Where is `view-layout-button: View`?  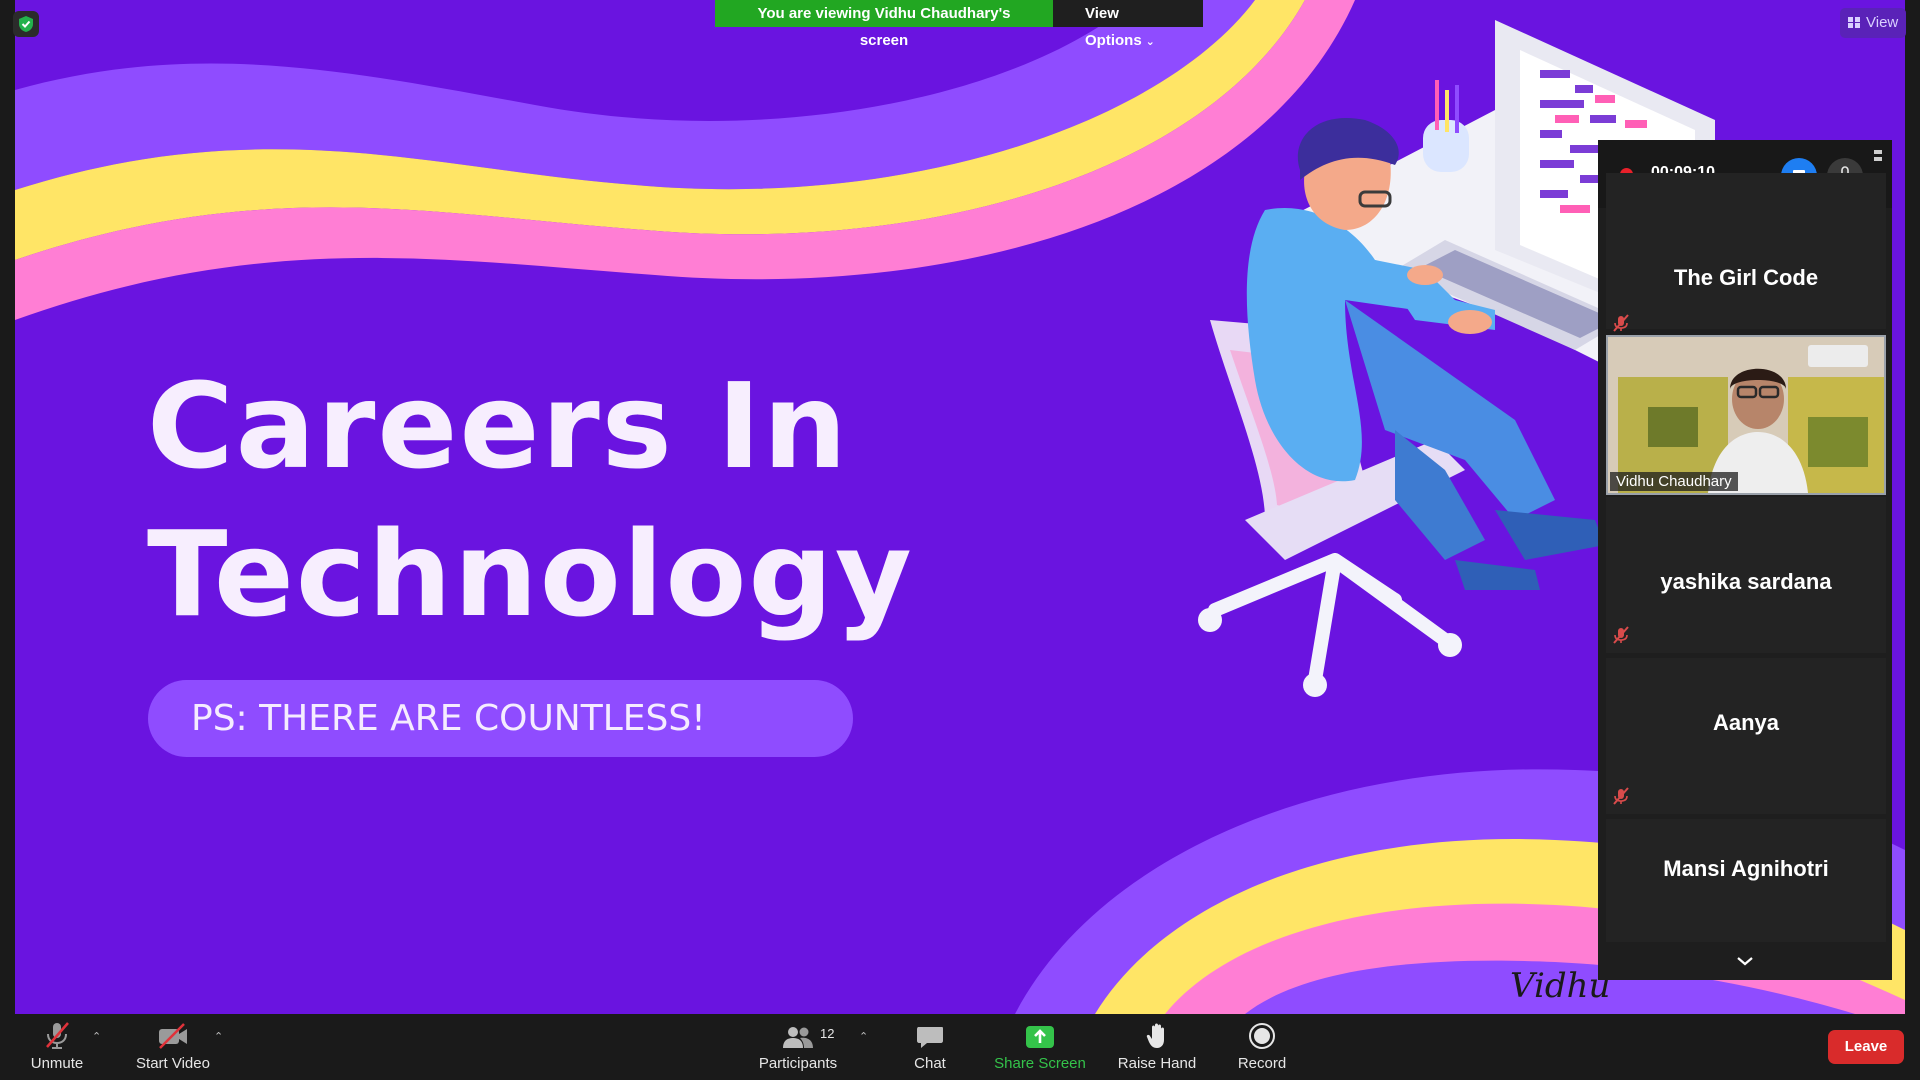 view-layout-button: View is located at coordinates (1873, 23).